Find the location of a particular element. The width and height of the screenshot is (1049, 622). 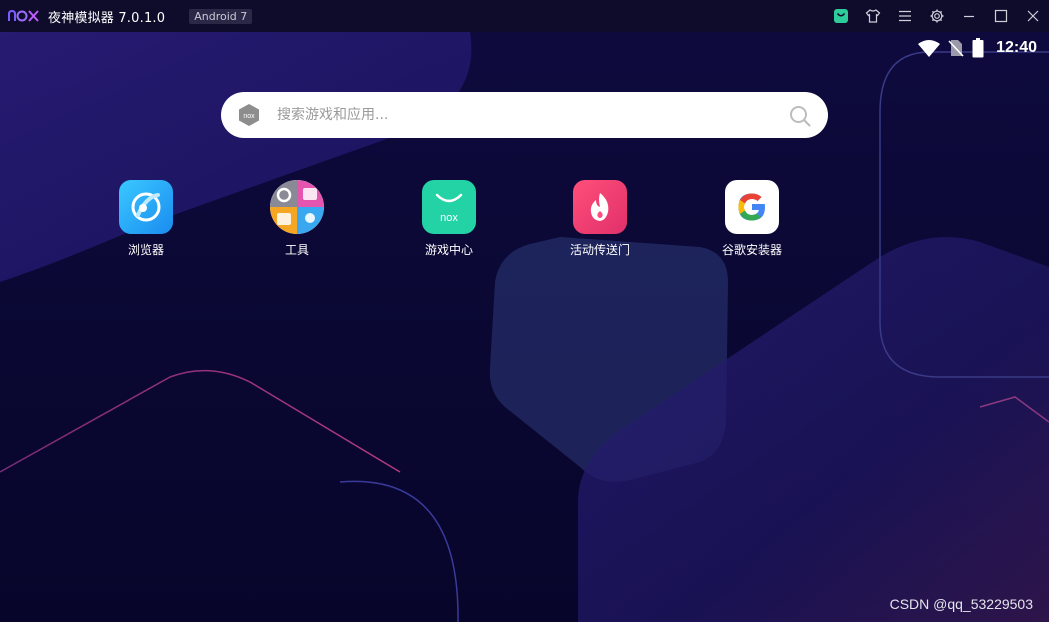

event-portal-icon is located at coordinates (600, 207).